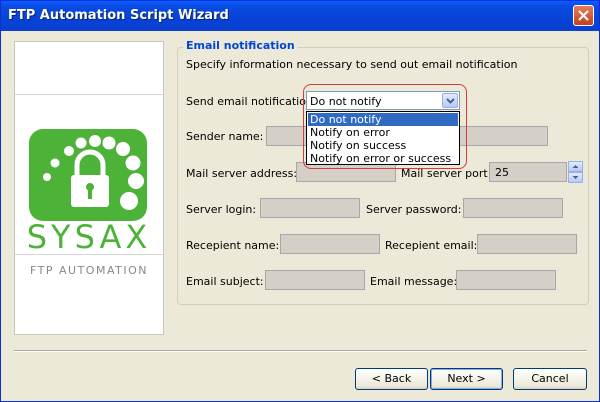 The width and height of the screenshot is (600, 402). What do you see at coordinates (506, 280) in the screenshot?
I see `email-message-input` at bounding box center [506, 280].